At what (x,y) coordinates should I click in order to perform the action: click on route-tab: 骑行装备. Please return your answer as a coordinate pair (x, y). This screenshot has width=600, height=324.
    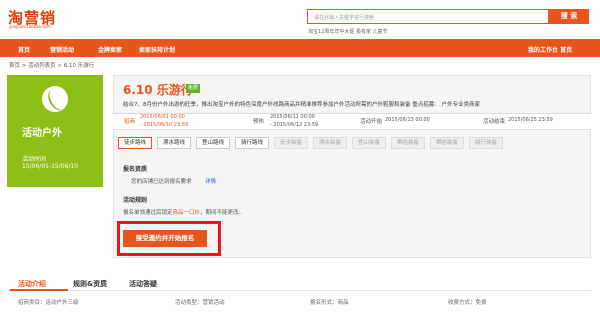
    Looking at the image, I should click on (486, 143).